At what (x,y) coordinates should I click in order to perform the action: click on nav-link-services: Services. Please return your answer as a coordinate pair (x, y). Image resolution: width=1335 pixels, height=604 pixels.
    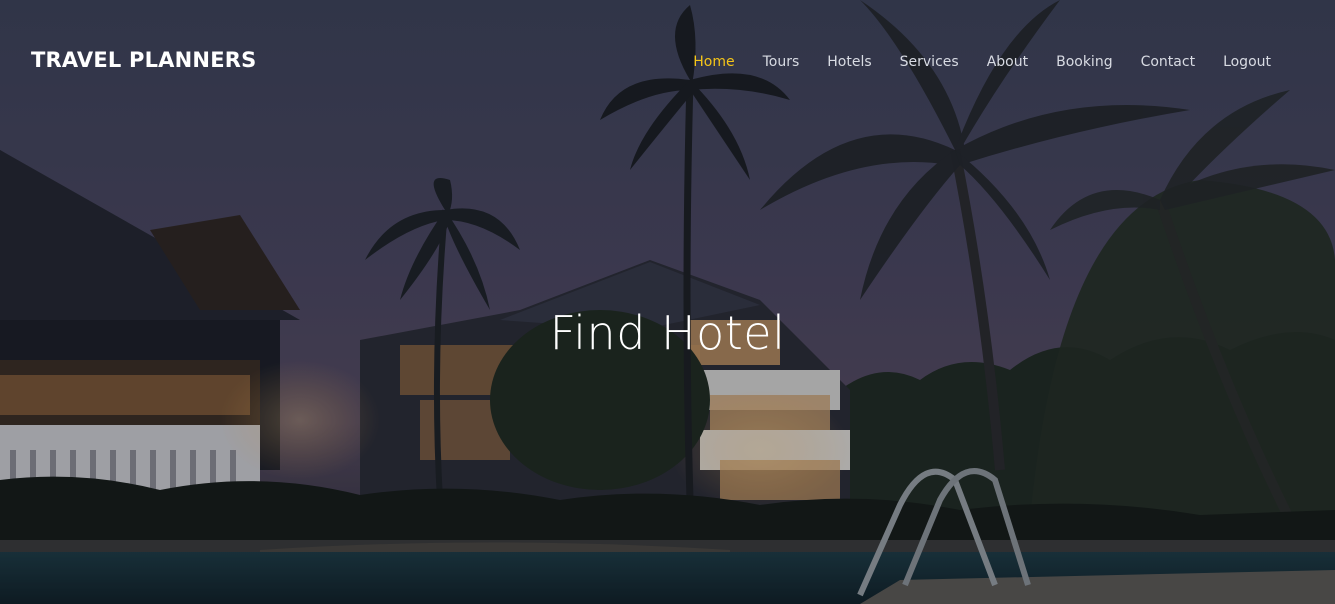
    Looking at the image, I should click on (929, 62).